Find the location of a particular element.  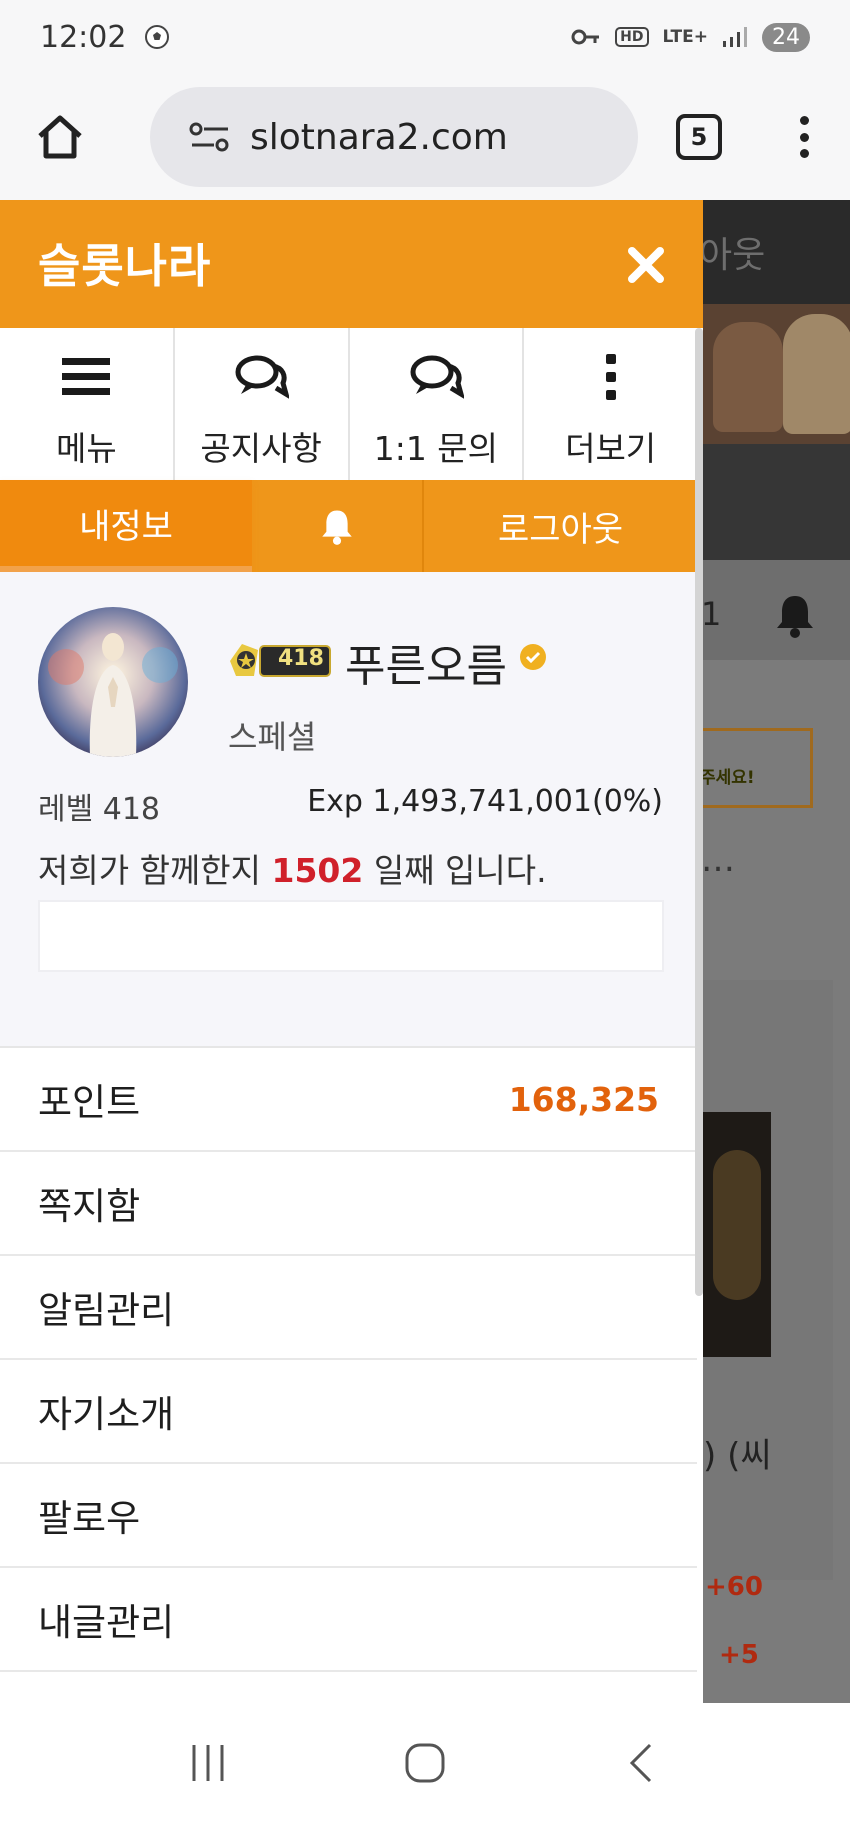

back-icon is located at coordinates (640, 1763).